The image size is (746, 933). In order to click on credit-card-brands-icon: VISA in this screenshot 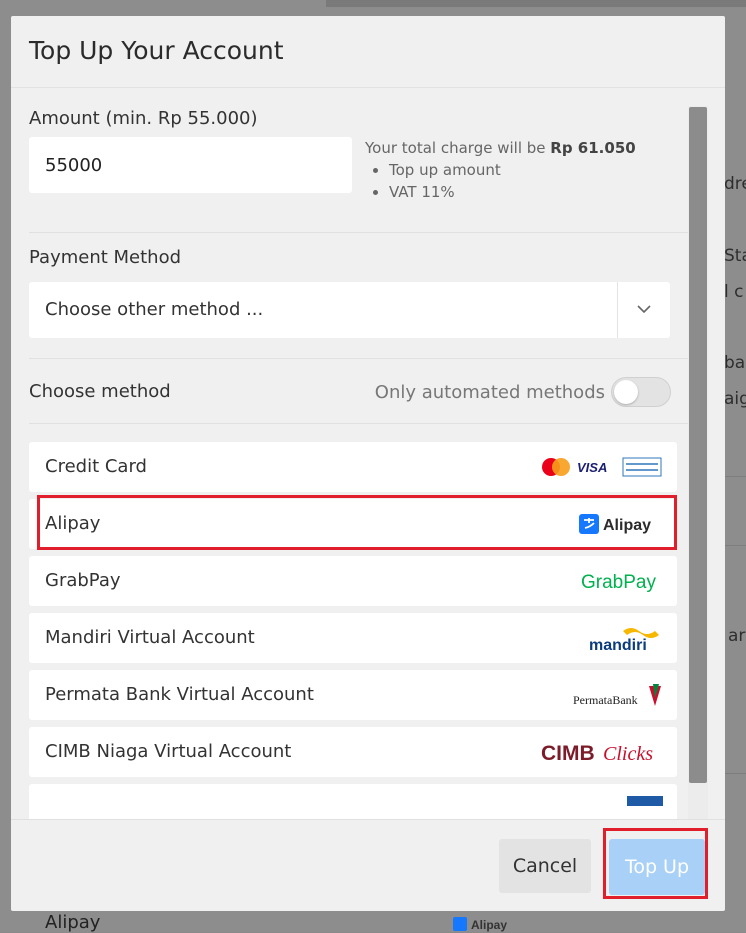, I will do `click(602, 467)`.